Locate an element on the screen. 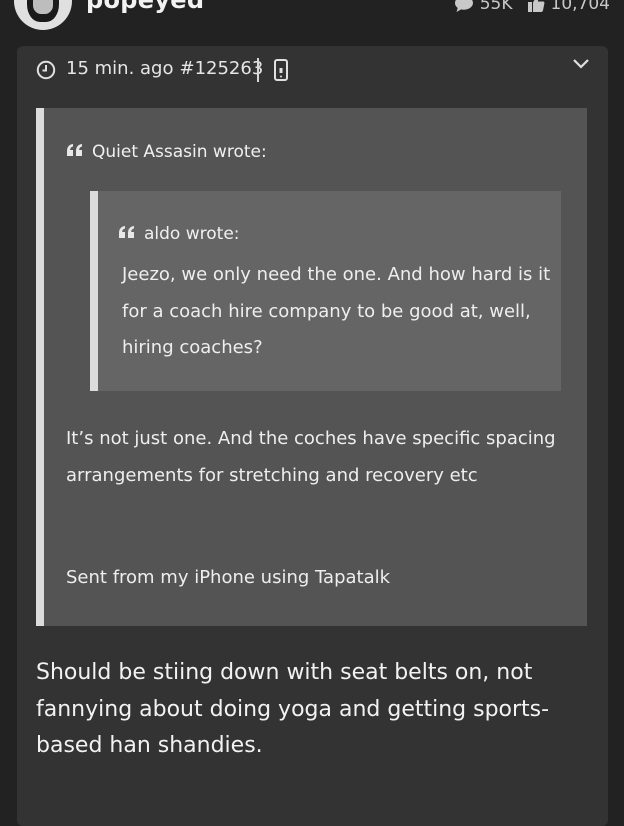 The image size is (624, 826). user-stats: 55K 10,704 is located at coordinates (532, 7).